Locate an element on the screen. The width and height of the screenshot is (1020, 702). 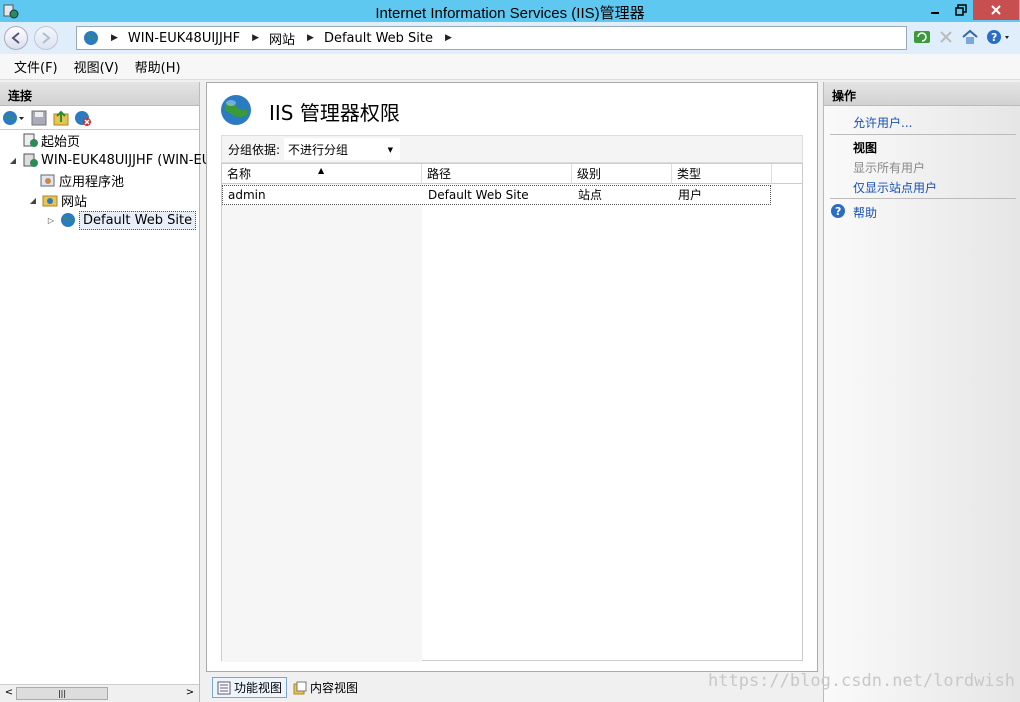
minimize-icon is located at coordinates (935, 13).